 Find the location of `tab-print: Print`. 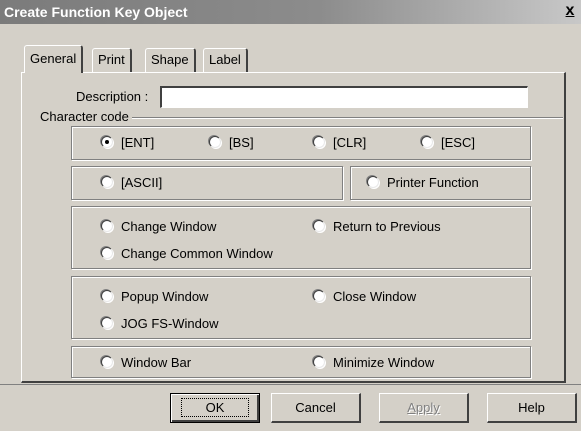

tab-print: Print is located at coordinates (112, 60).